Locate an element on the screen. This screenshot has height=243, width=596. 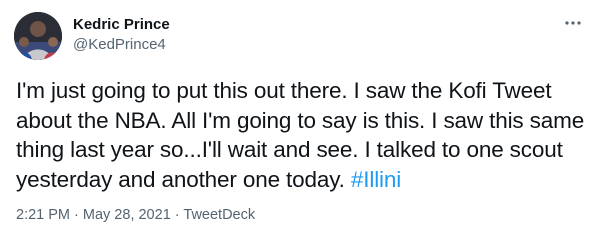
avatar-photo-icon is located at coordinates (38, 36).